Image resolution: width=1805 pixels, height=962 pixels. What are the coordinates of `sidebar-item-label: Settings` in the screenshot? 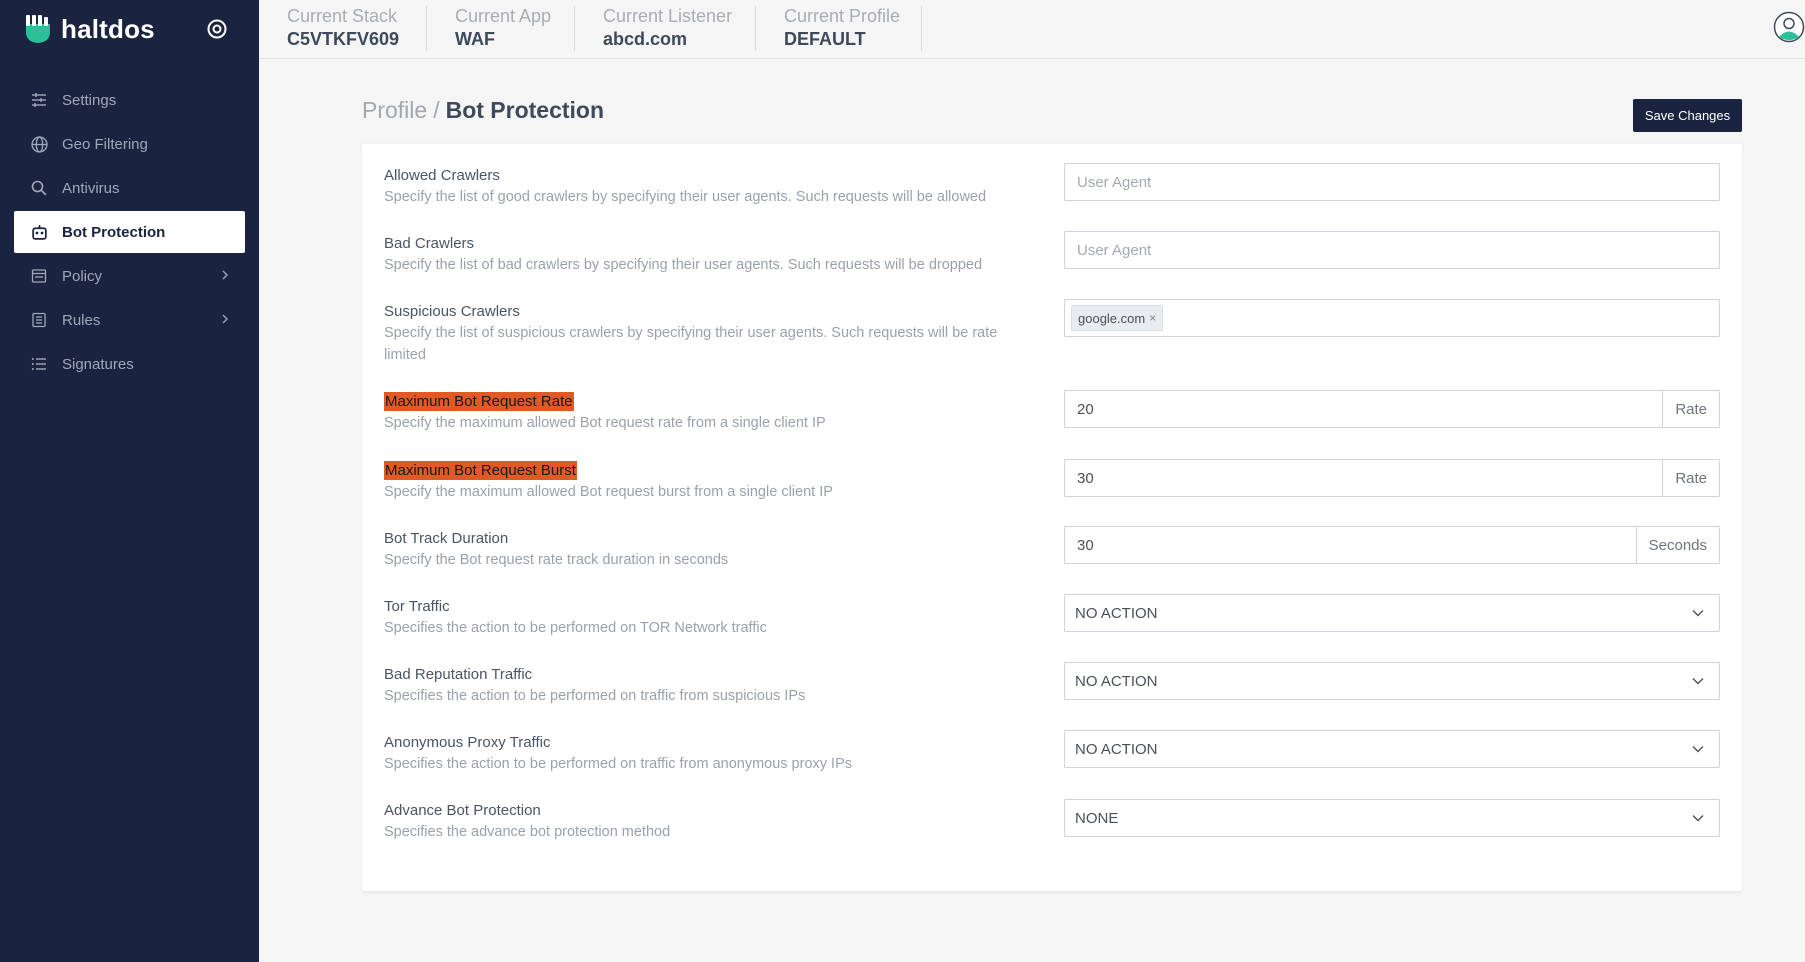 It's located at (89, 100).